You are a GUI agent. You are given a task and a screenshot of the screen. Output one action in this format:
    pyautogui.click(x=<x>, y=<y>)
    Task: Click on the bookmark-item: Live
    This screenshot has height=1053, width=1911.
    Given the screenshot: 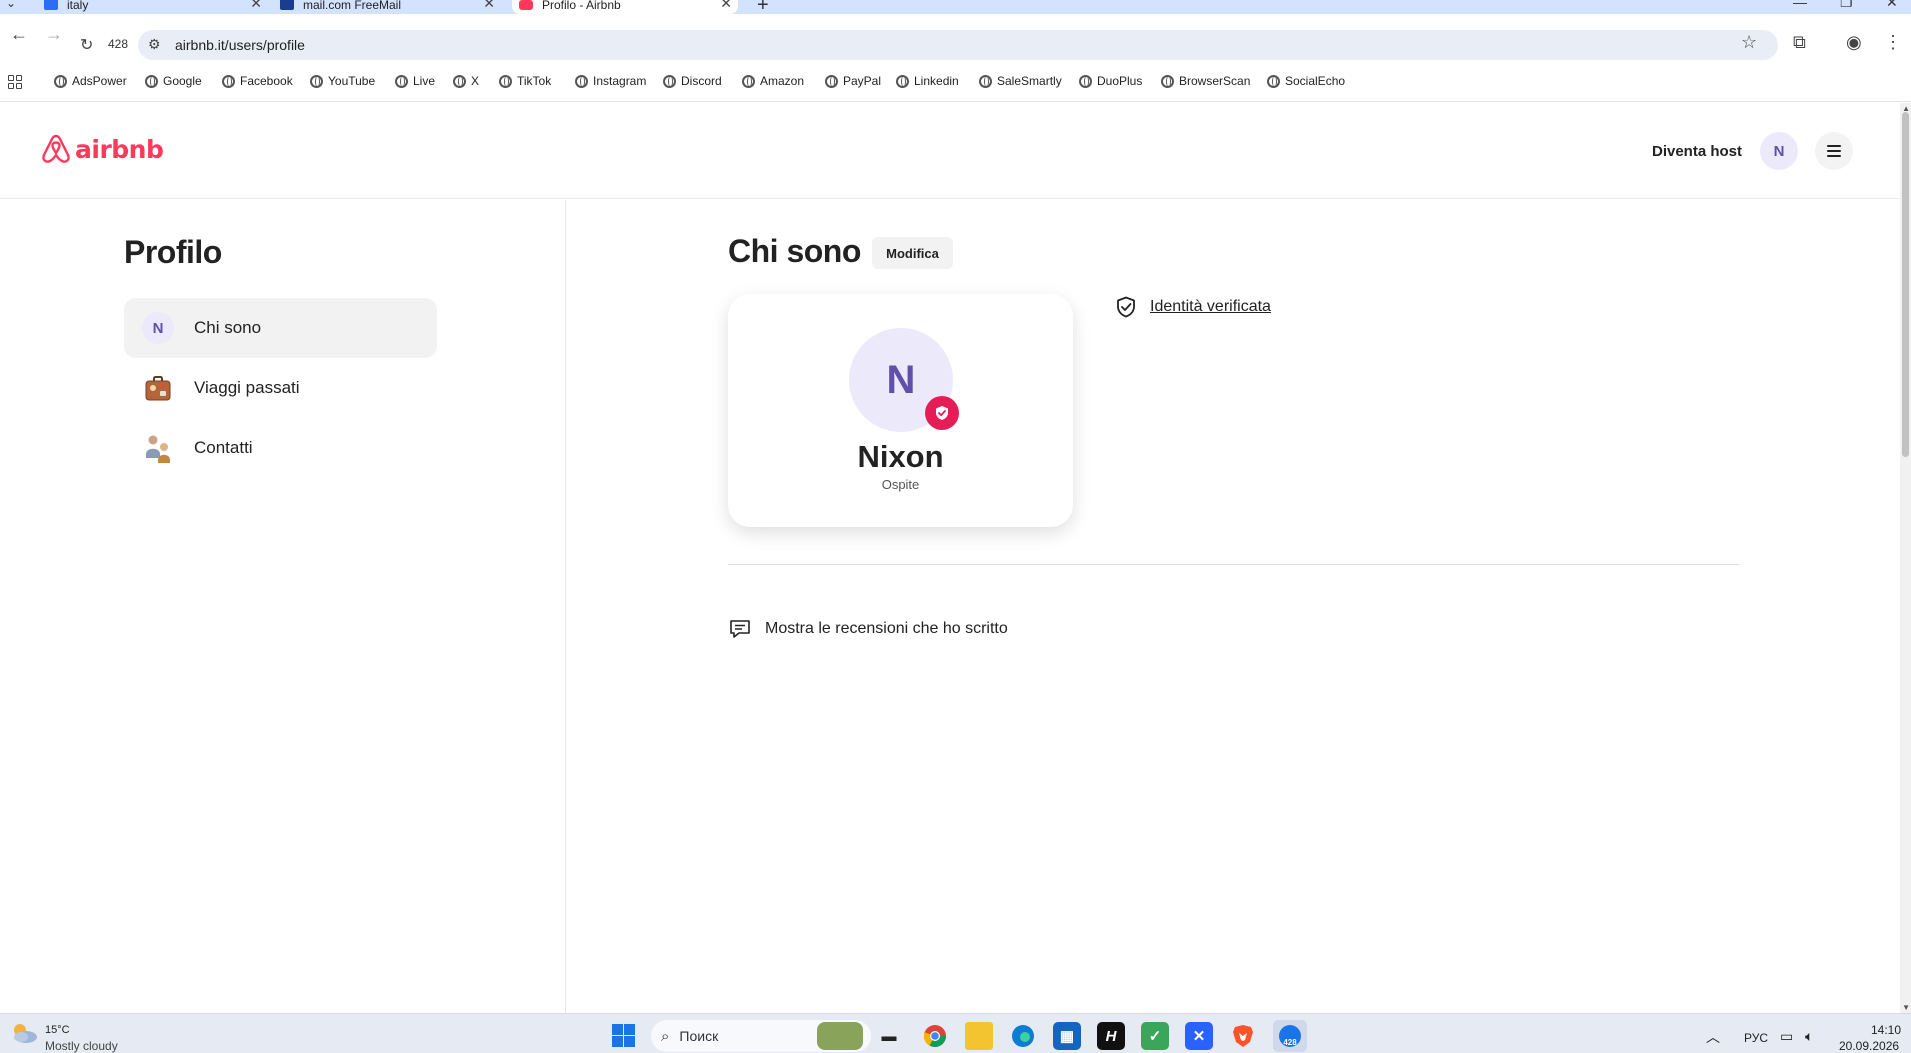 What is the action you would take?
    pyautogui.click(x=415, y=81)
    